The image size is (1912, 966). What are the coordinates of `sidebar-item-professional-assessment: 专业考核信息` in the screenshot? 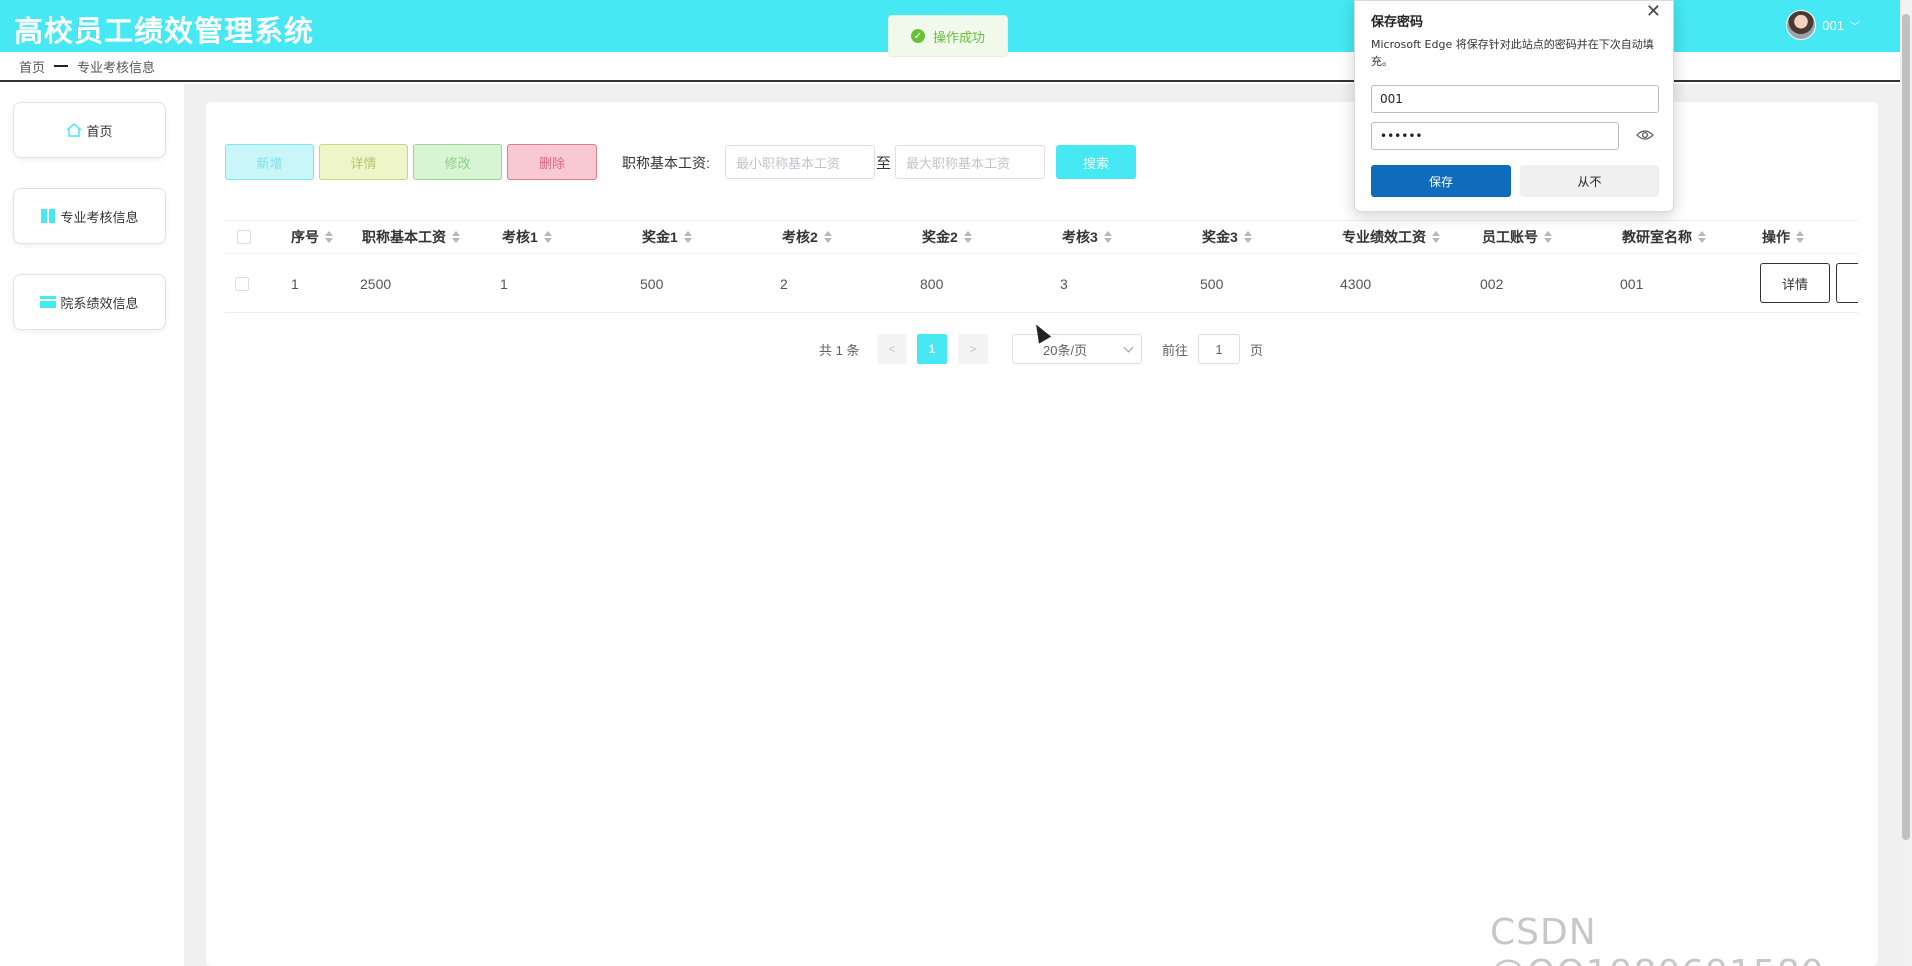 It's located at (89, 216).